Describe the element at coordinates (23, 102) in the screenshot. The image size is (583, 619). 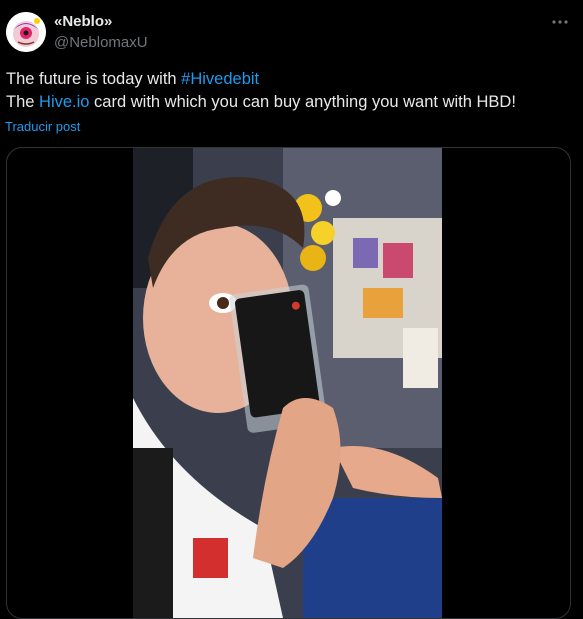
I see `tweet-line-2-prefix: The` at that location.